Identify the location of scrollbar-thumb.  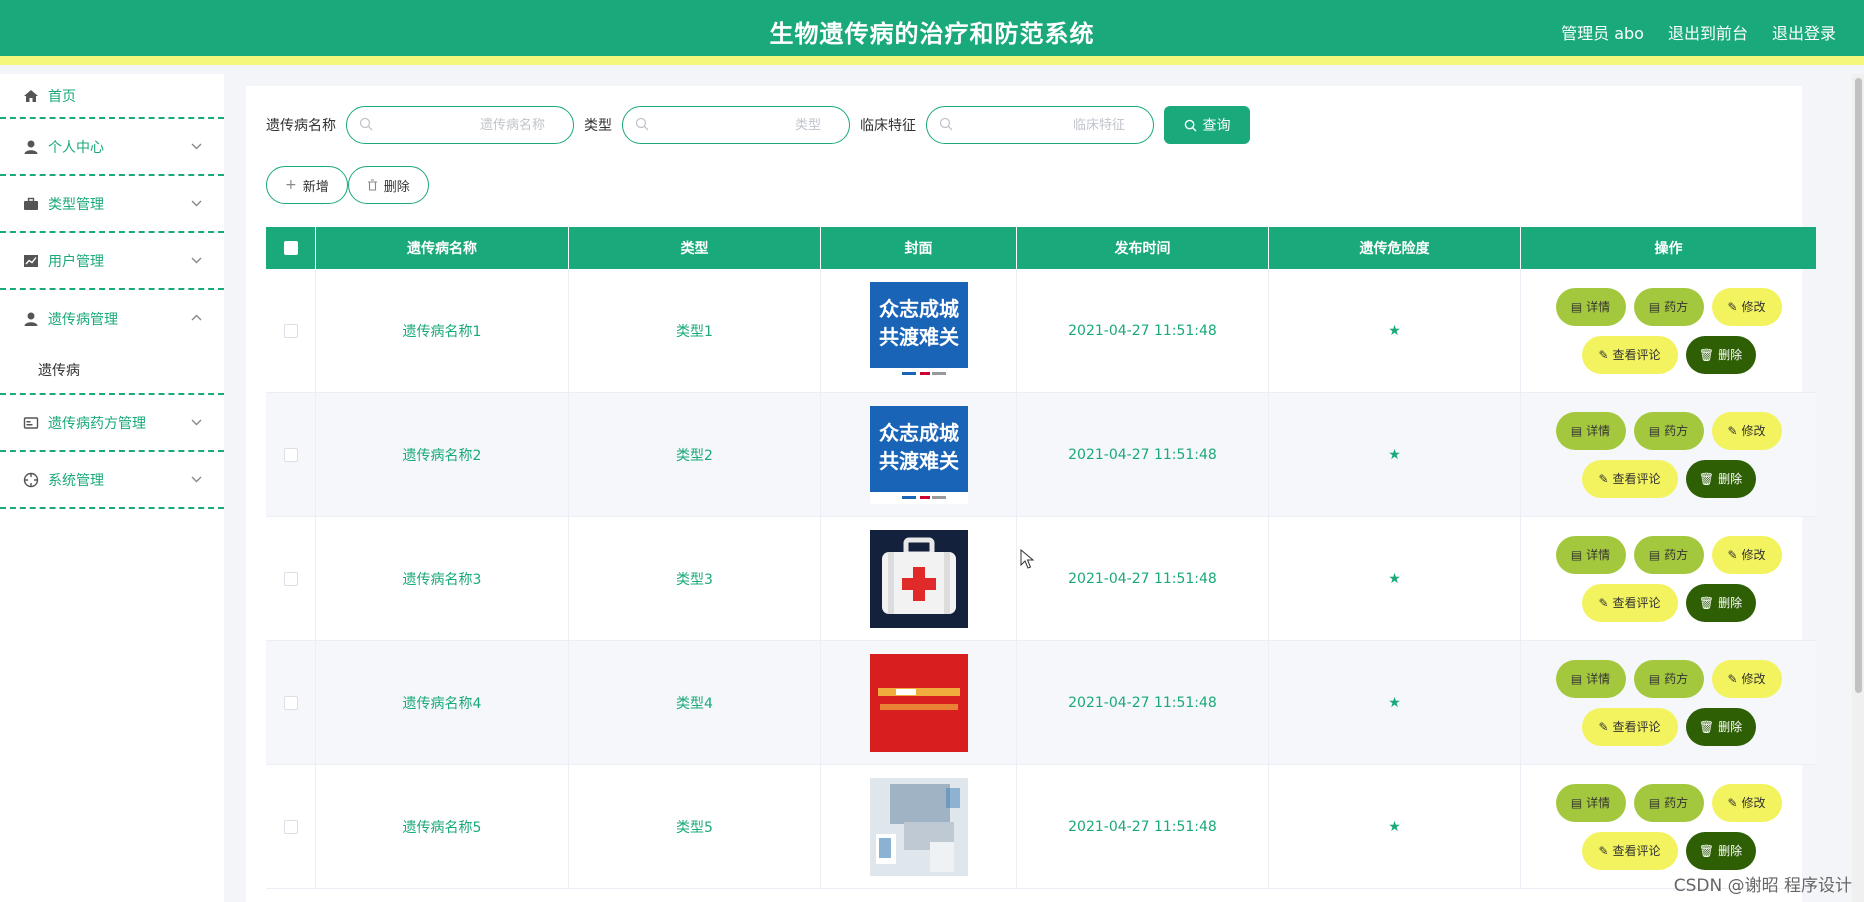
(1858, 385).